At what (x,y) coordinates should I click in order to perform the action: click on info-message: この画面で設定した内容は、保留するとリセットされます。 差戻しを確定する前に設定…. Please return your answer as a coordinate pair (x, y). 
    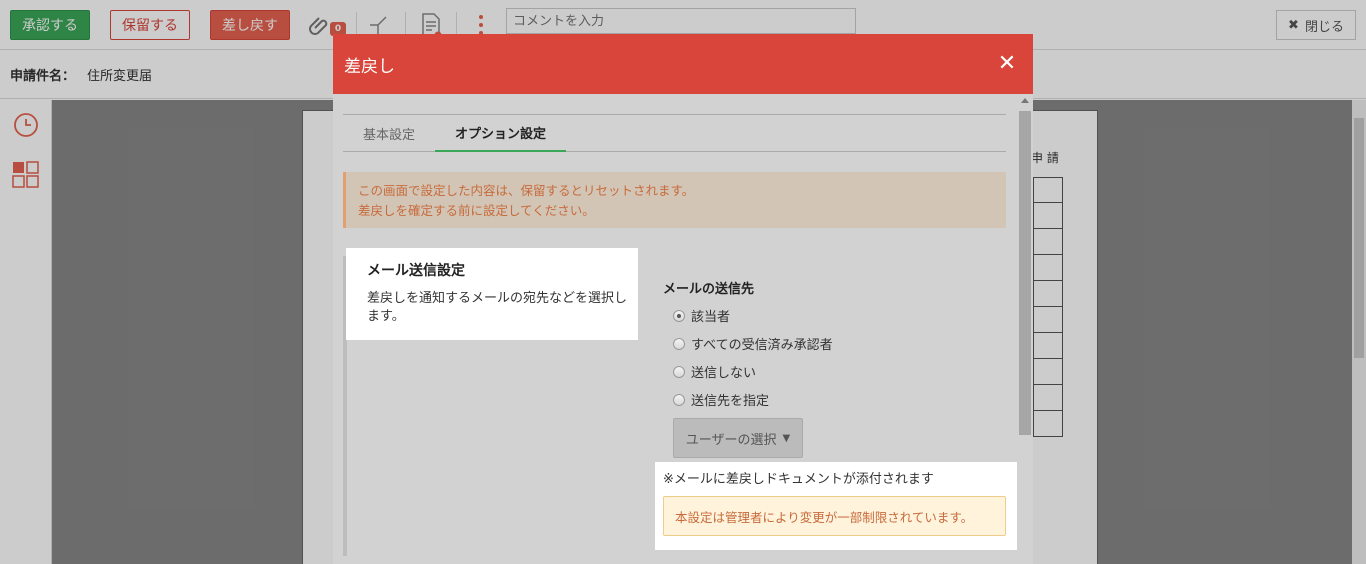
    Looking at the image, I should click on (674, 200).